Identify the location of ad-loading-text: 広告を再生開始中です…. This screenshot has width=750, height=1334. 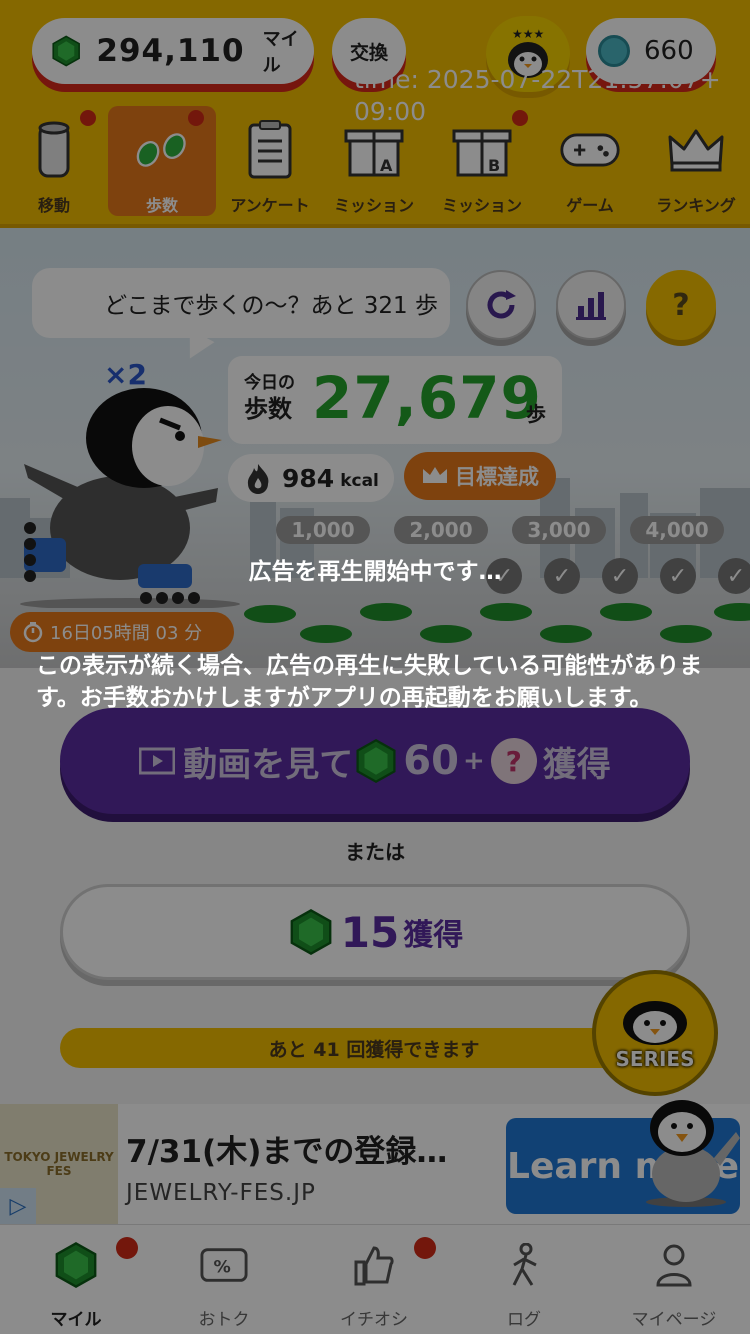
(375, 572).